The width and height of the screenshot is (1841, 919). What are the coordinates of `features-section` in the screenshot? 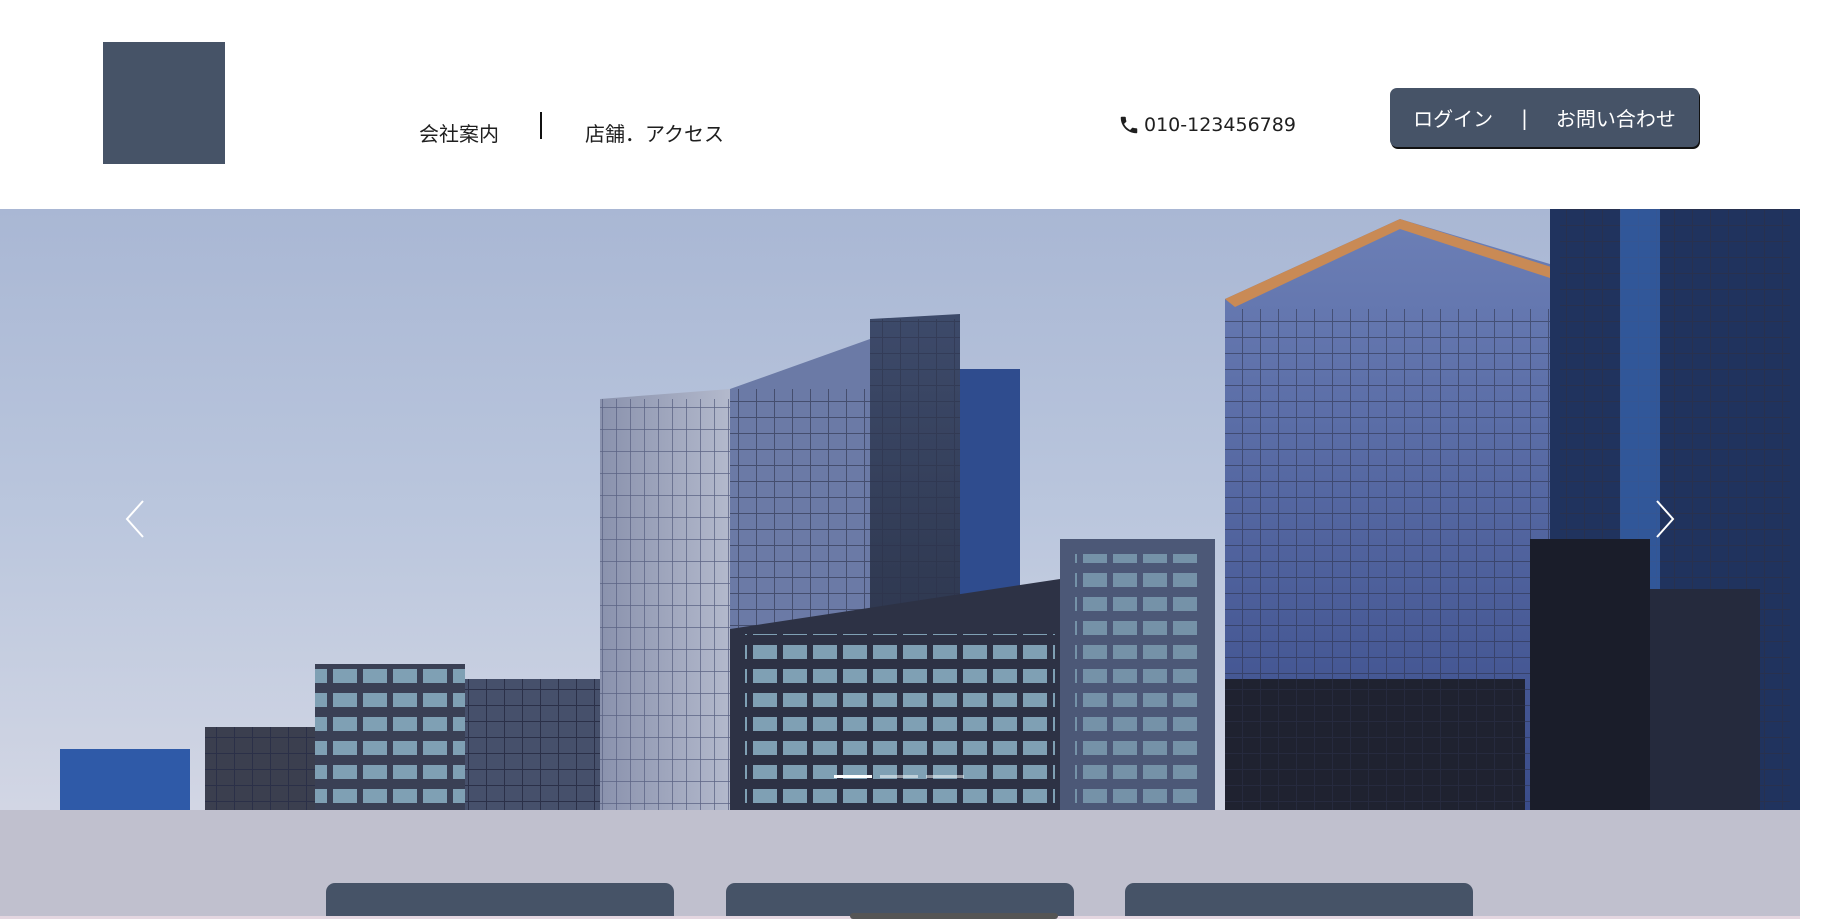 It's located at (900, 864).